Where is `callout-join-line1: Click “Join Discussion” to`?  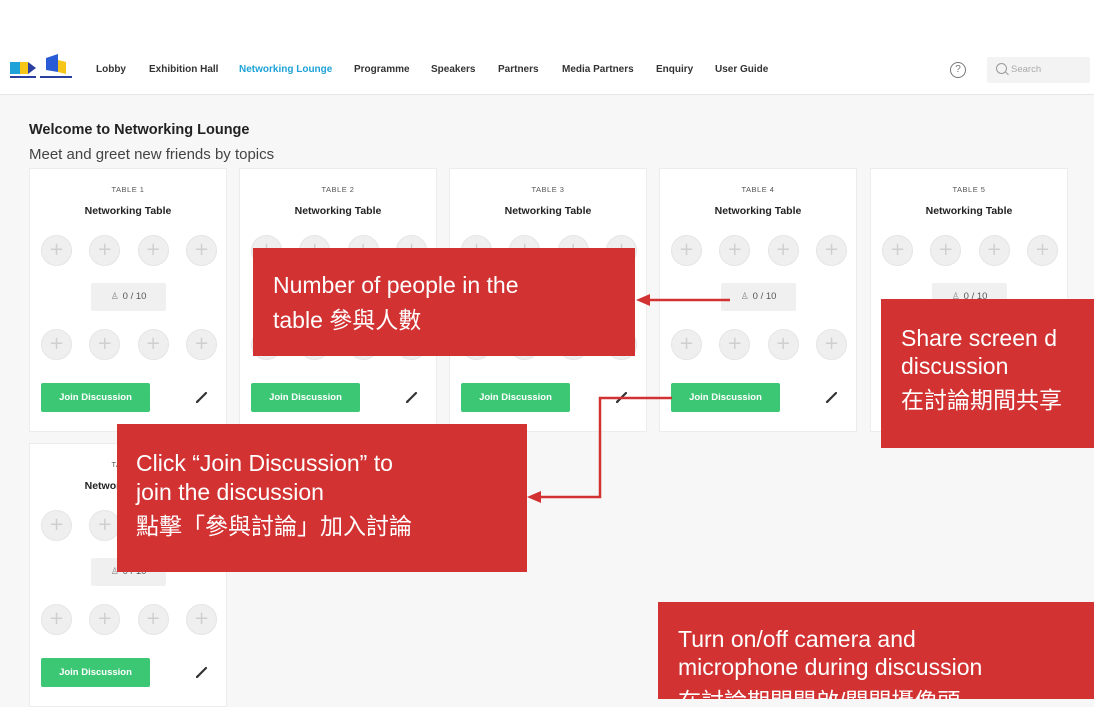
callout-join-line1: Click “Join Discussion” to is located at coordinates (264, 463).